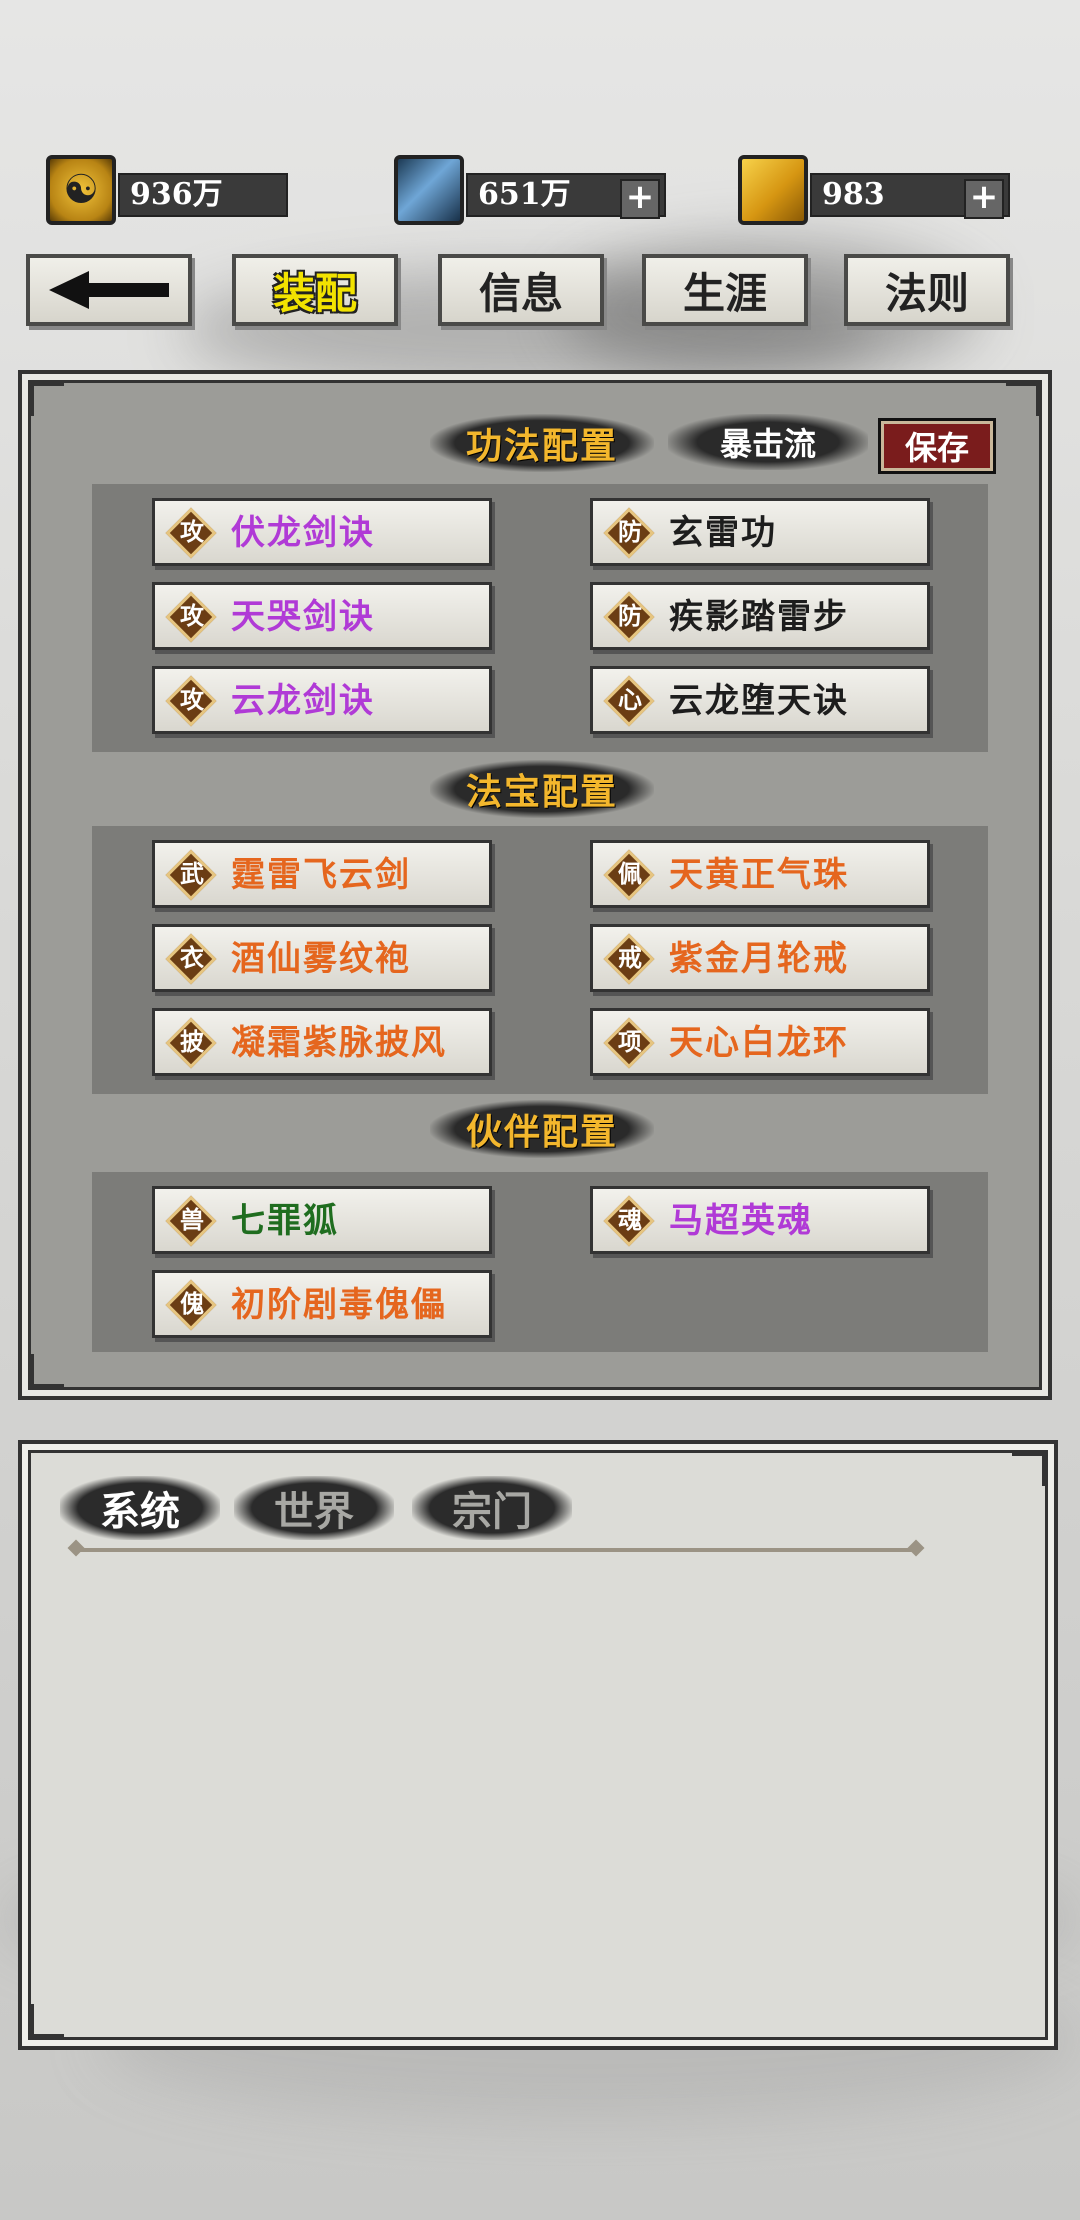  Describe the element at coordinates (725, 290) in the screenshot. I see `tab-career: 生涯` at that location.